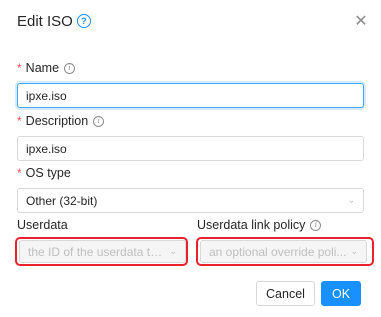 The width and height of the screenshot is (381, 317). Describe the element at coordinates (61, 121) in the screenshot. I see `description-label: * Description i` at that location.